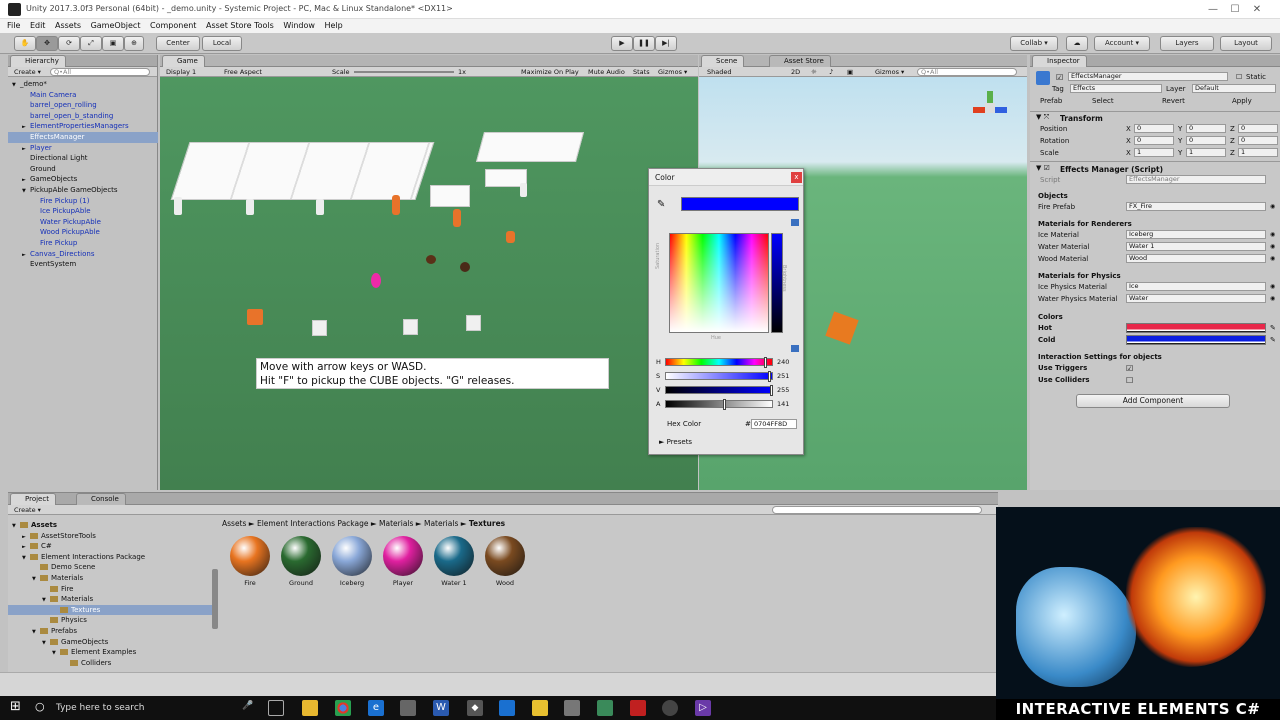 This screenshot has width=1280, height=720. Describe the element at coordinates (83, 232) in the screenshot. I see `hierarchy-item: Wood PickupAble` at that location.